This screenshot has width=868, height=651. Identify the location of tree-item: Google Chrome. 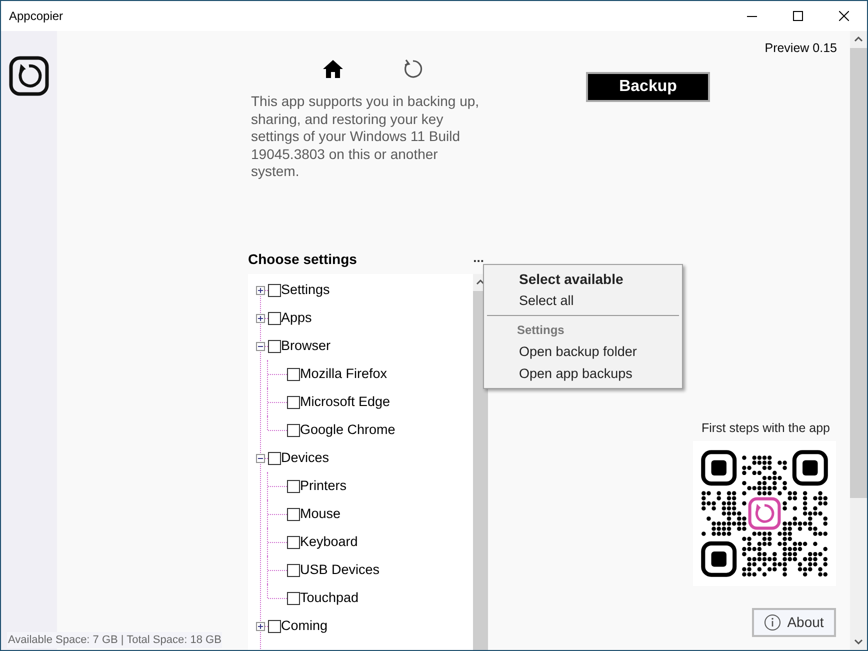
(348, 430).